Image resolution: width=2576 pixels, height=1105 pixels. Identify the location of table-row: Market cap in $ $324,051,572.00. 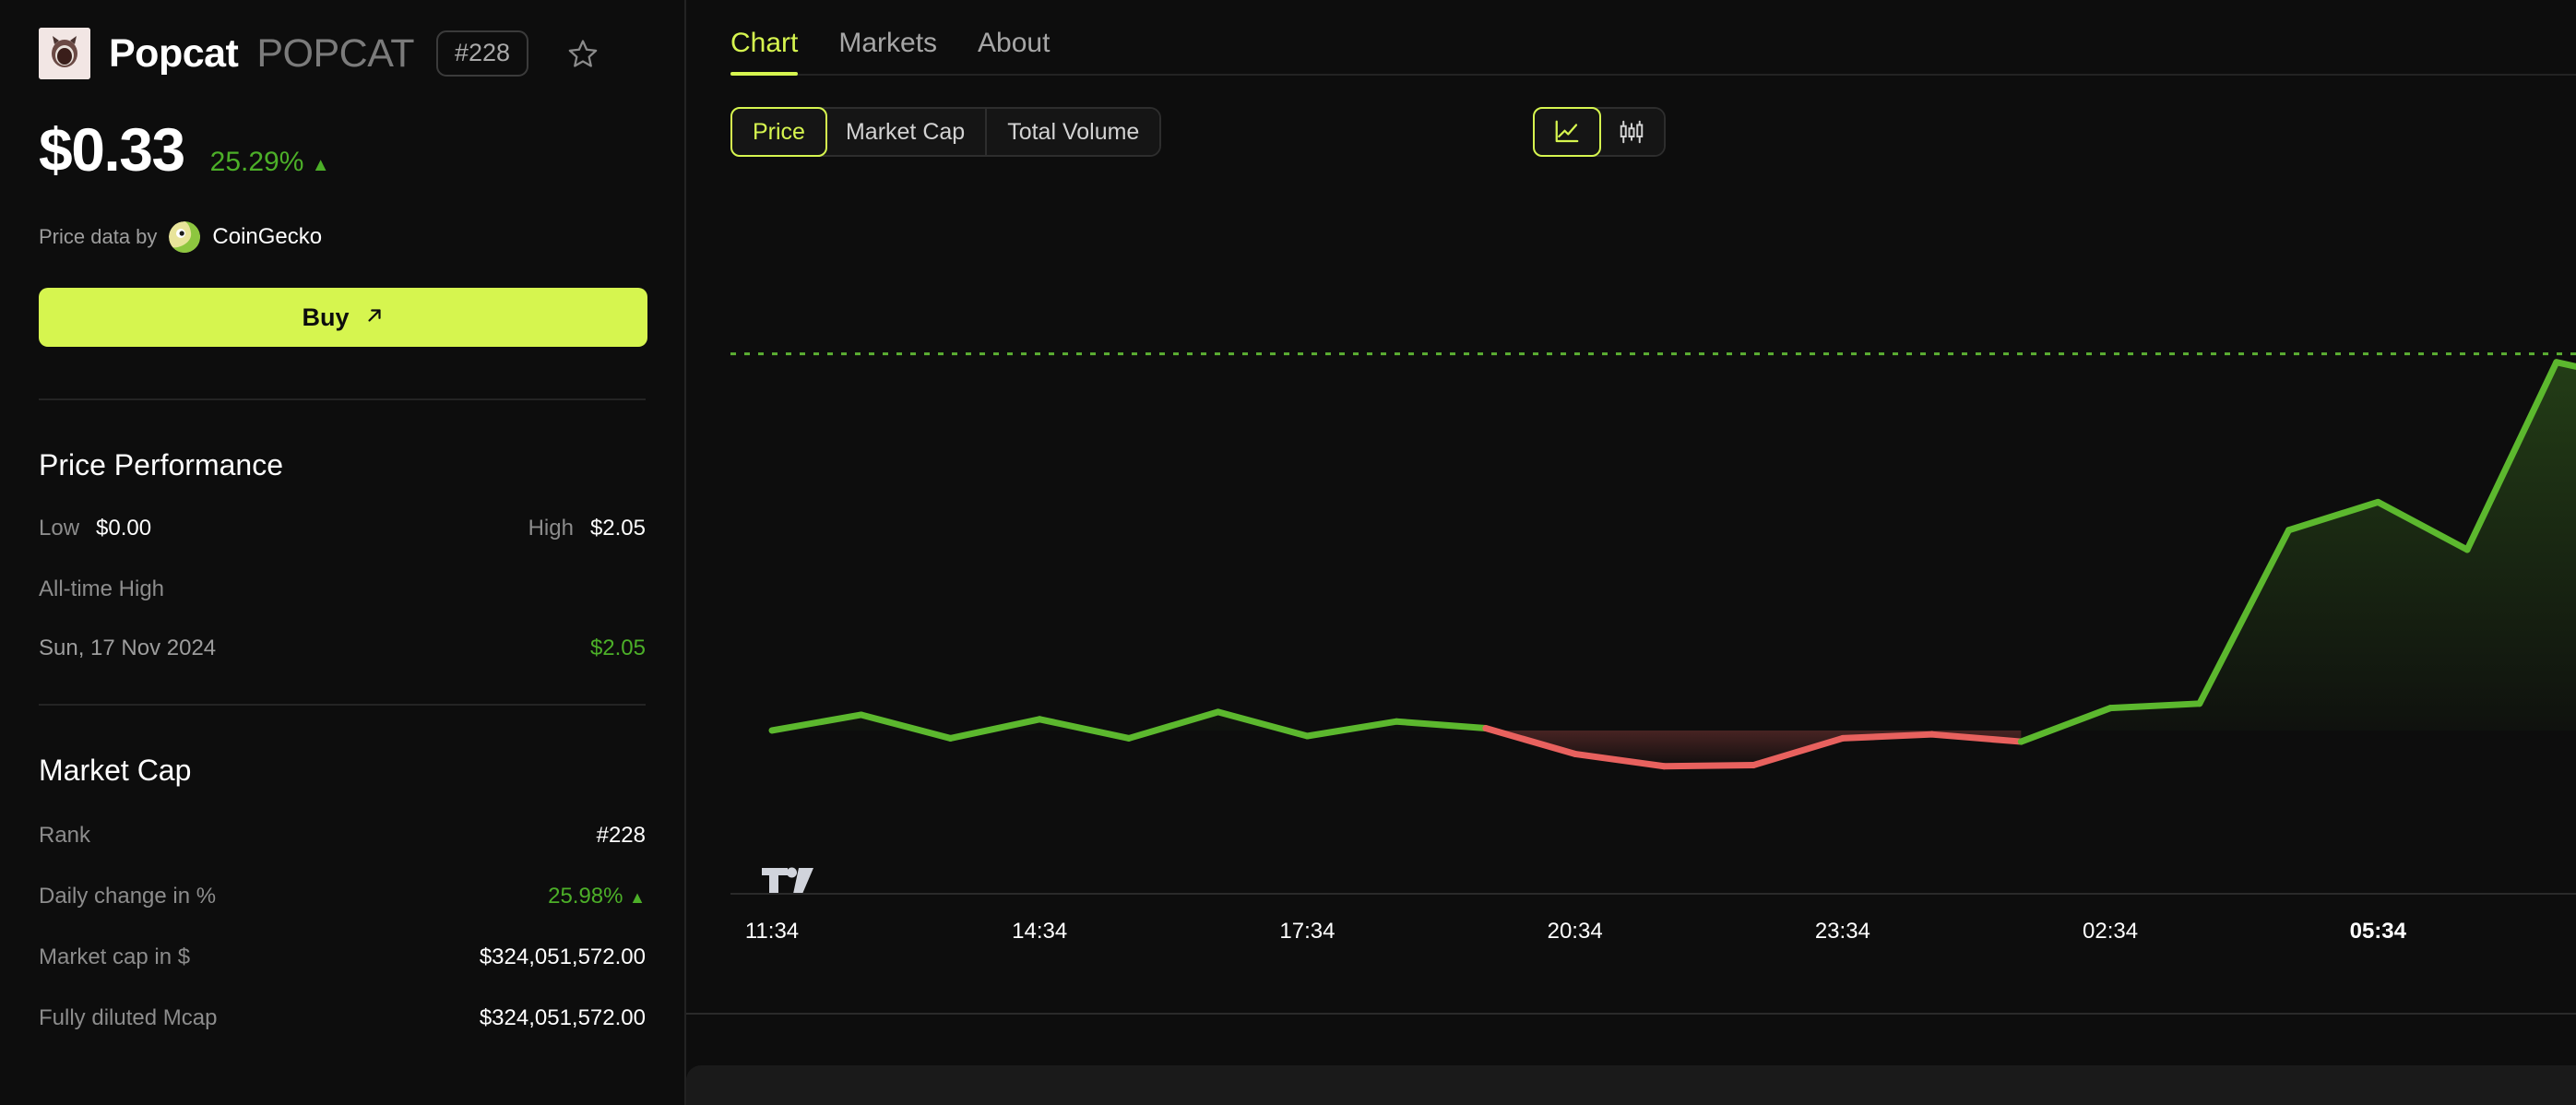
(342, 957).